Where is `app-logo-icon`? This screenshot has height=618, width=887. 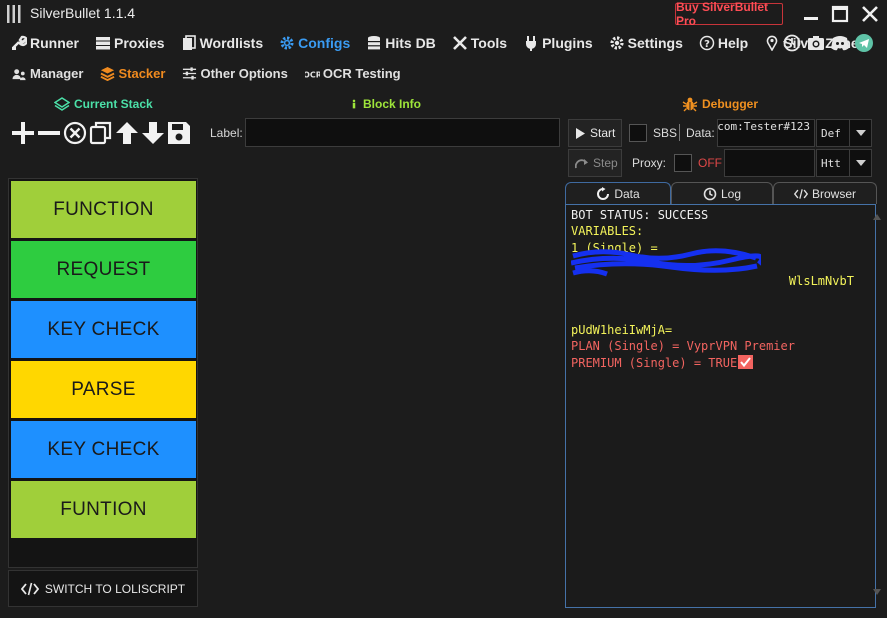 app-logo-icon is located at coordinates (14, 14).